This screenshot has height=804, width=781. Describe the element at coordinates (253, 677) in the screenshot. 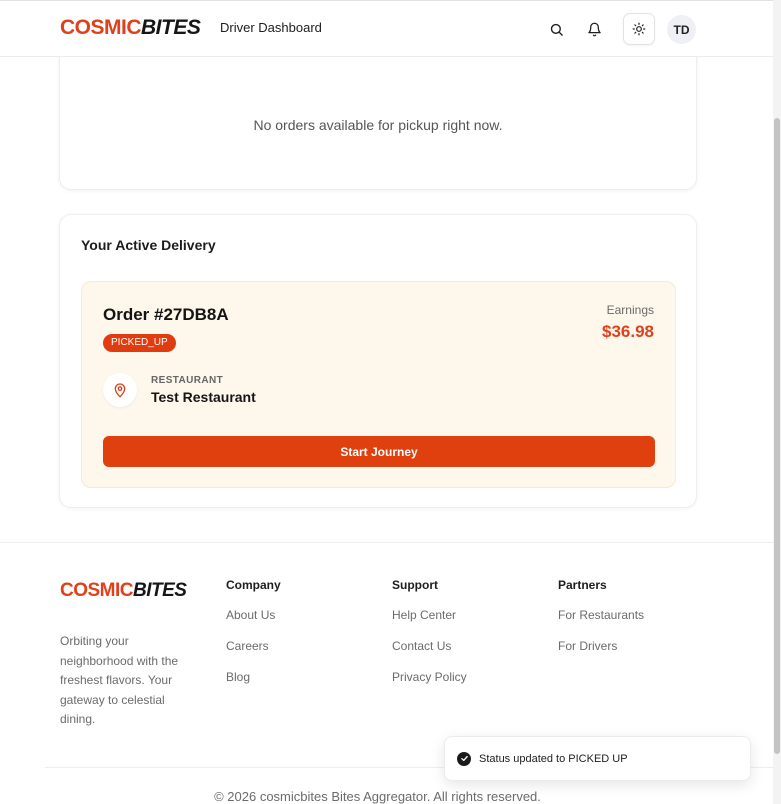

I see `footer-link-blog: Blog` at that location.